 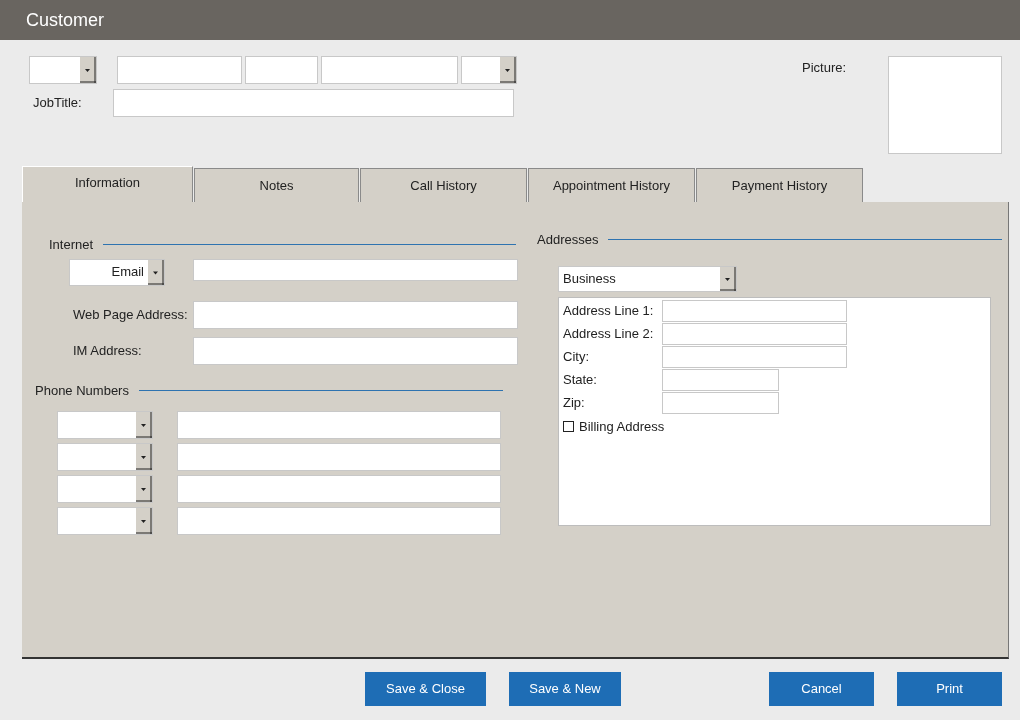 I want to click on field-label: Zip:, so click(x=574, y=403).